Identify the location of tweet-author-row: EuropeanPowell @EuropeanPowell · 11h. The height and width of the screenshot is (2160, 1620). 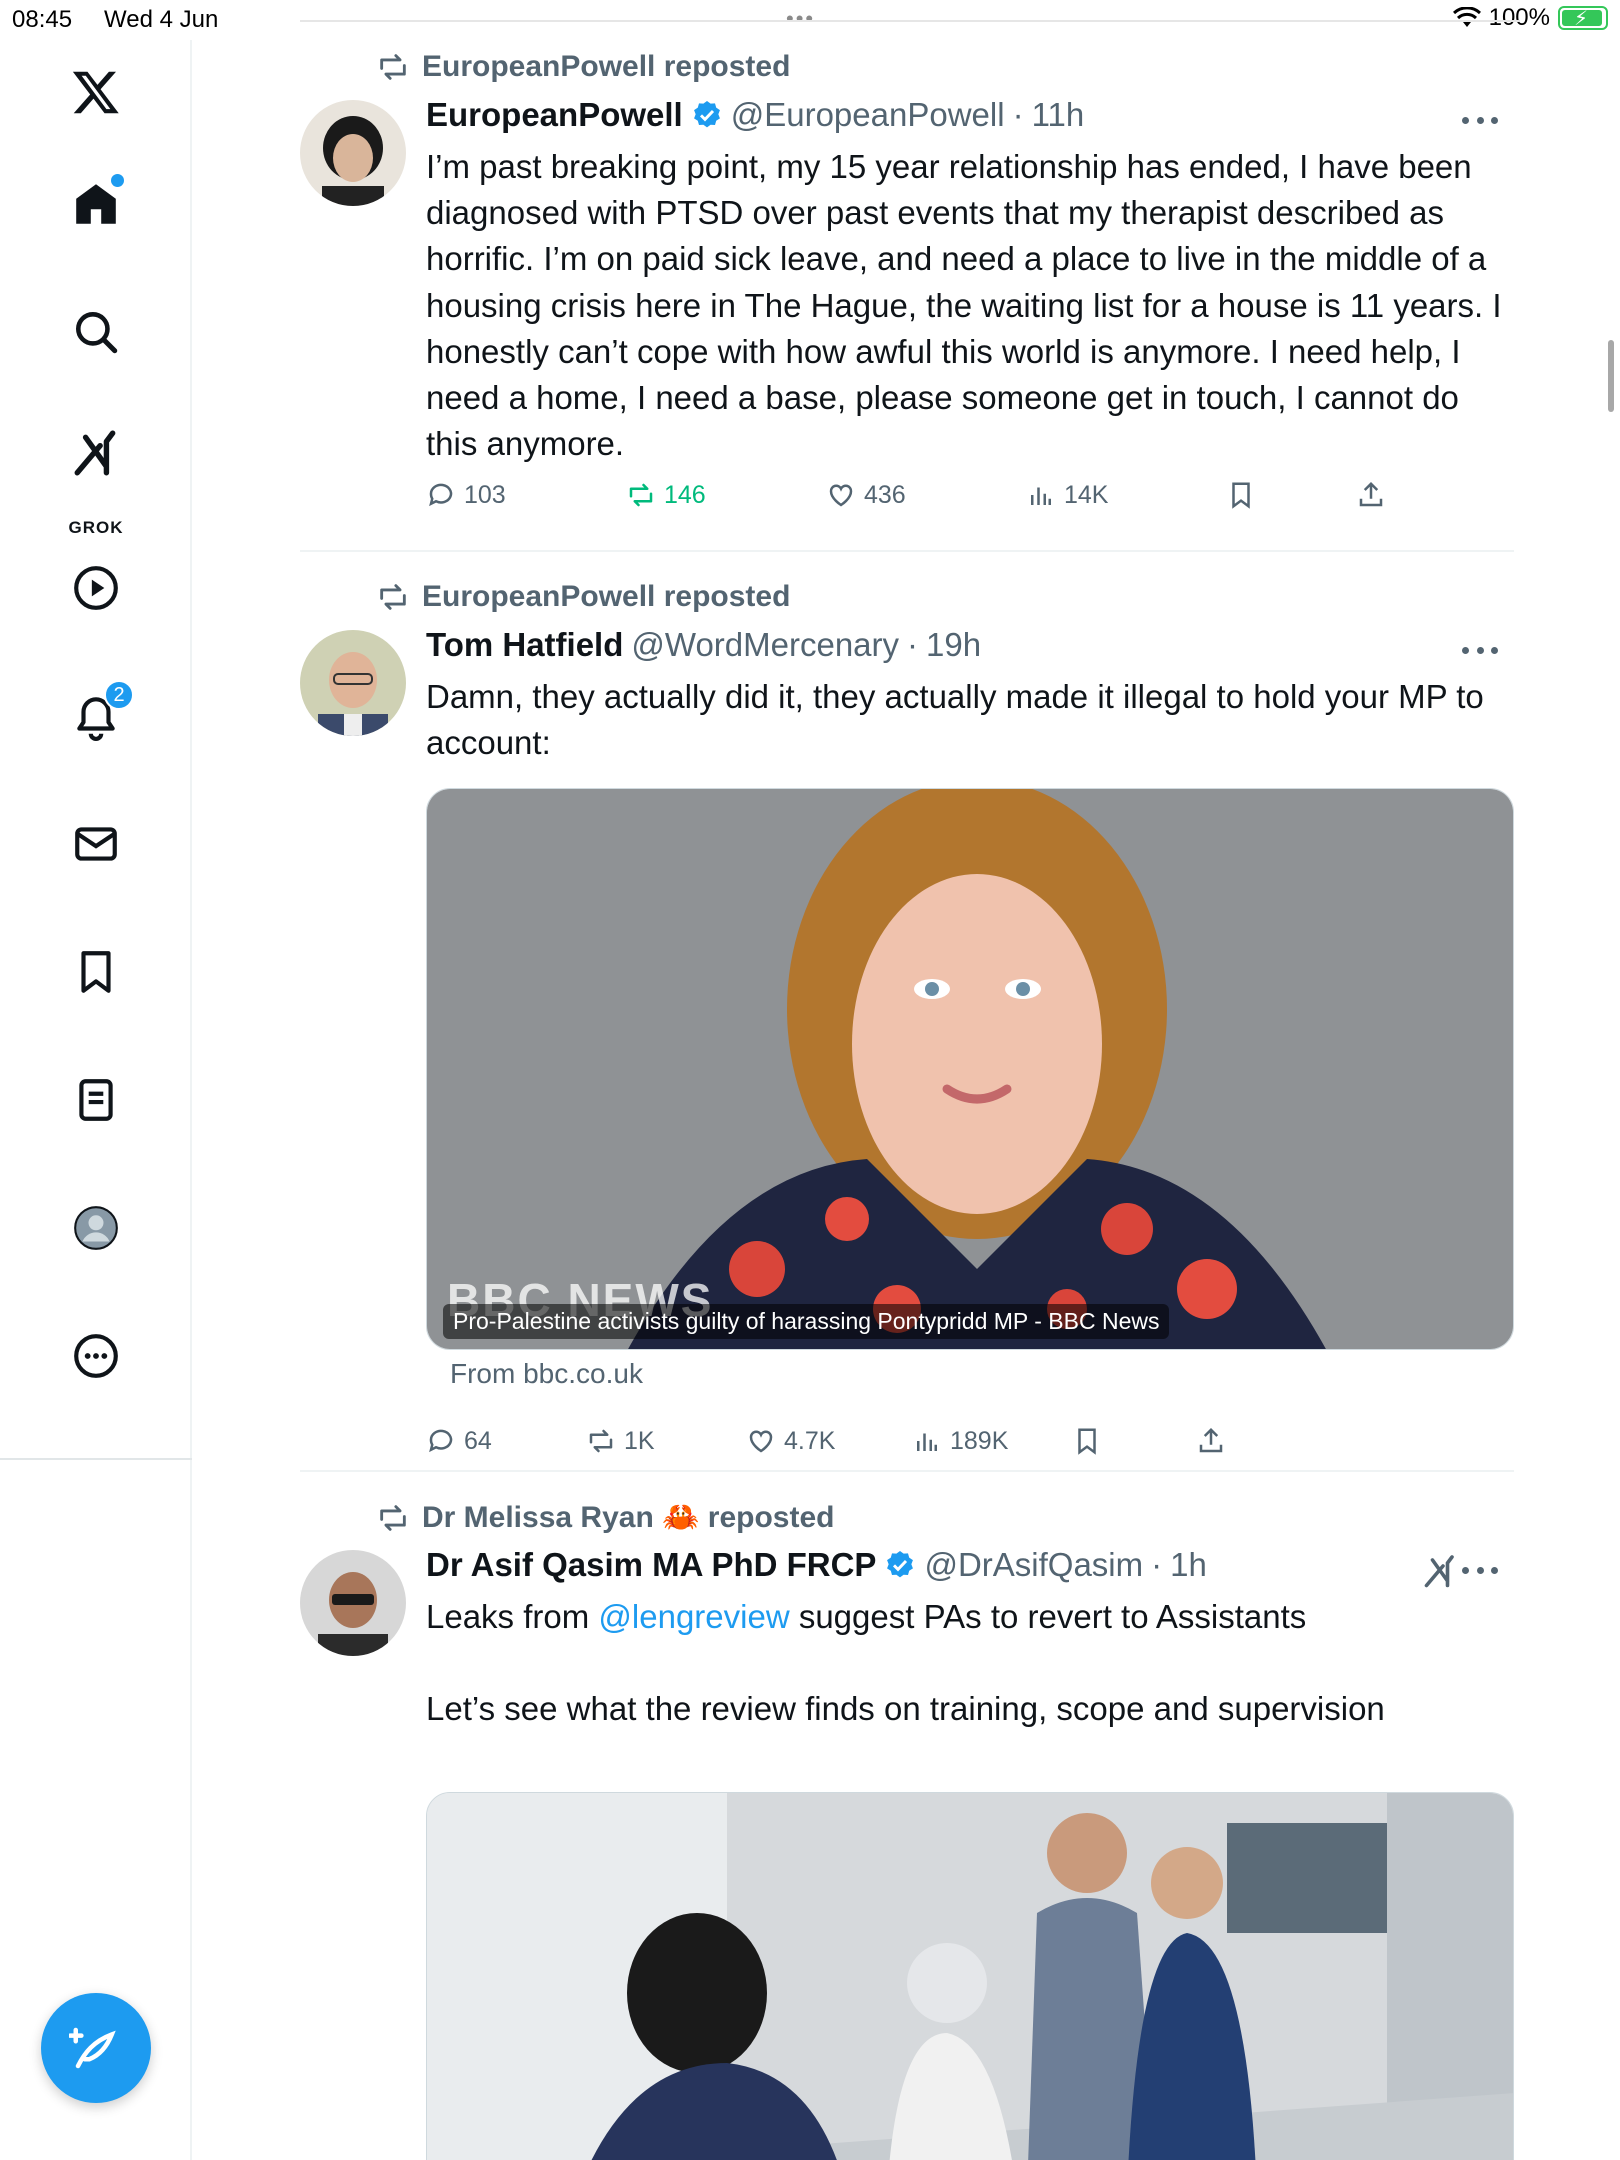
(755, 115).